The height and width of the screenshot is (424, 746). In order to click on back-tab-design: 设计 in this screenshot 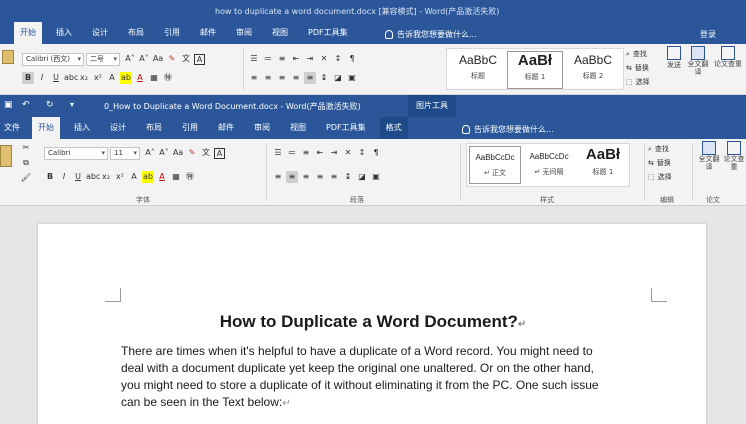, I will do `click(100, 33)`.